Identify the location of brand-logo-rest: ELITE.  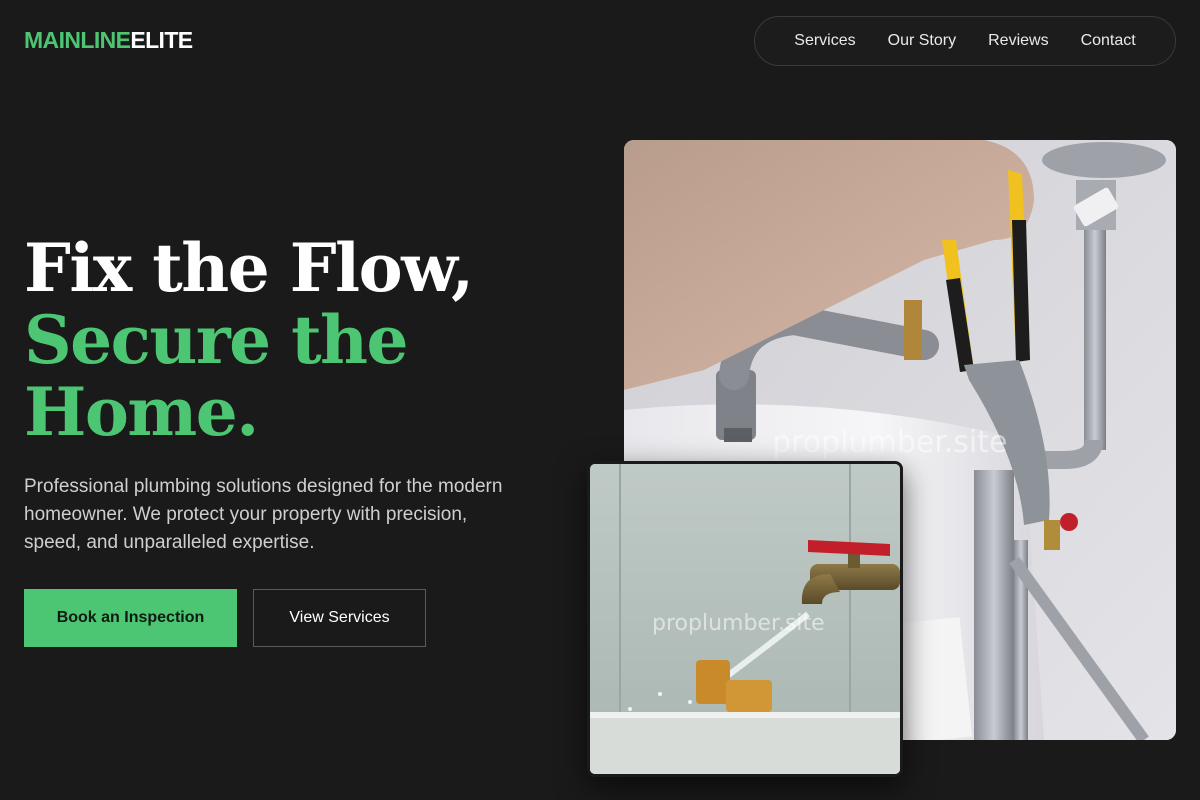
(161, 40).